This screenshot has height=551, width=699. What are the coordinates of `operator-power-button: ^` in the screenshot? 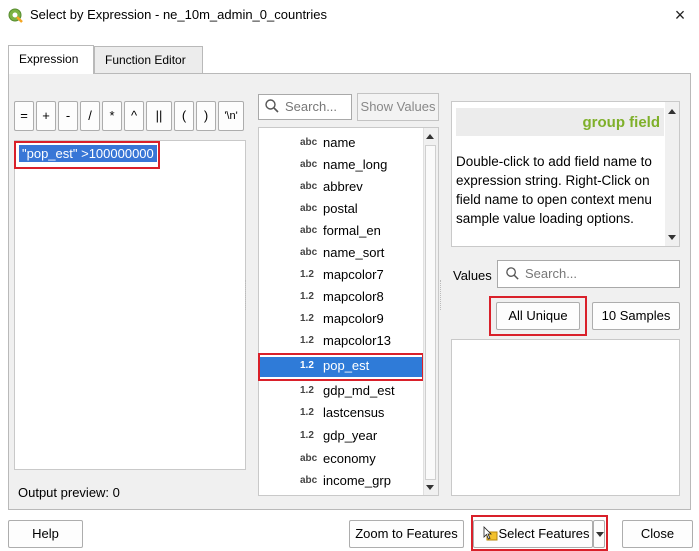 It's located at (134, 116).